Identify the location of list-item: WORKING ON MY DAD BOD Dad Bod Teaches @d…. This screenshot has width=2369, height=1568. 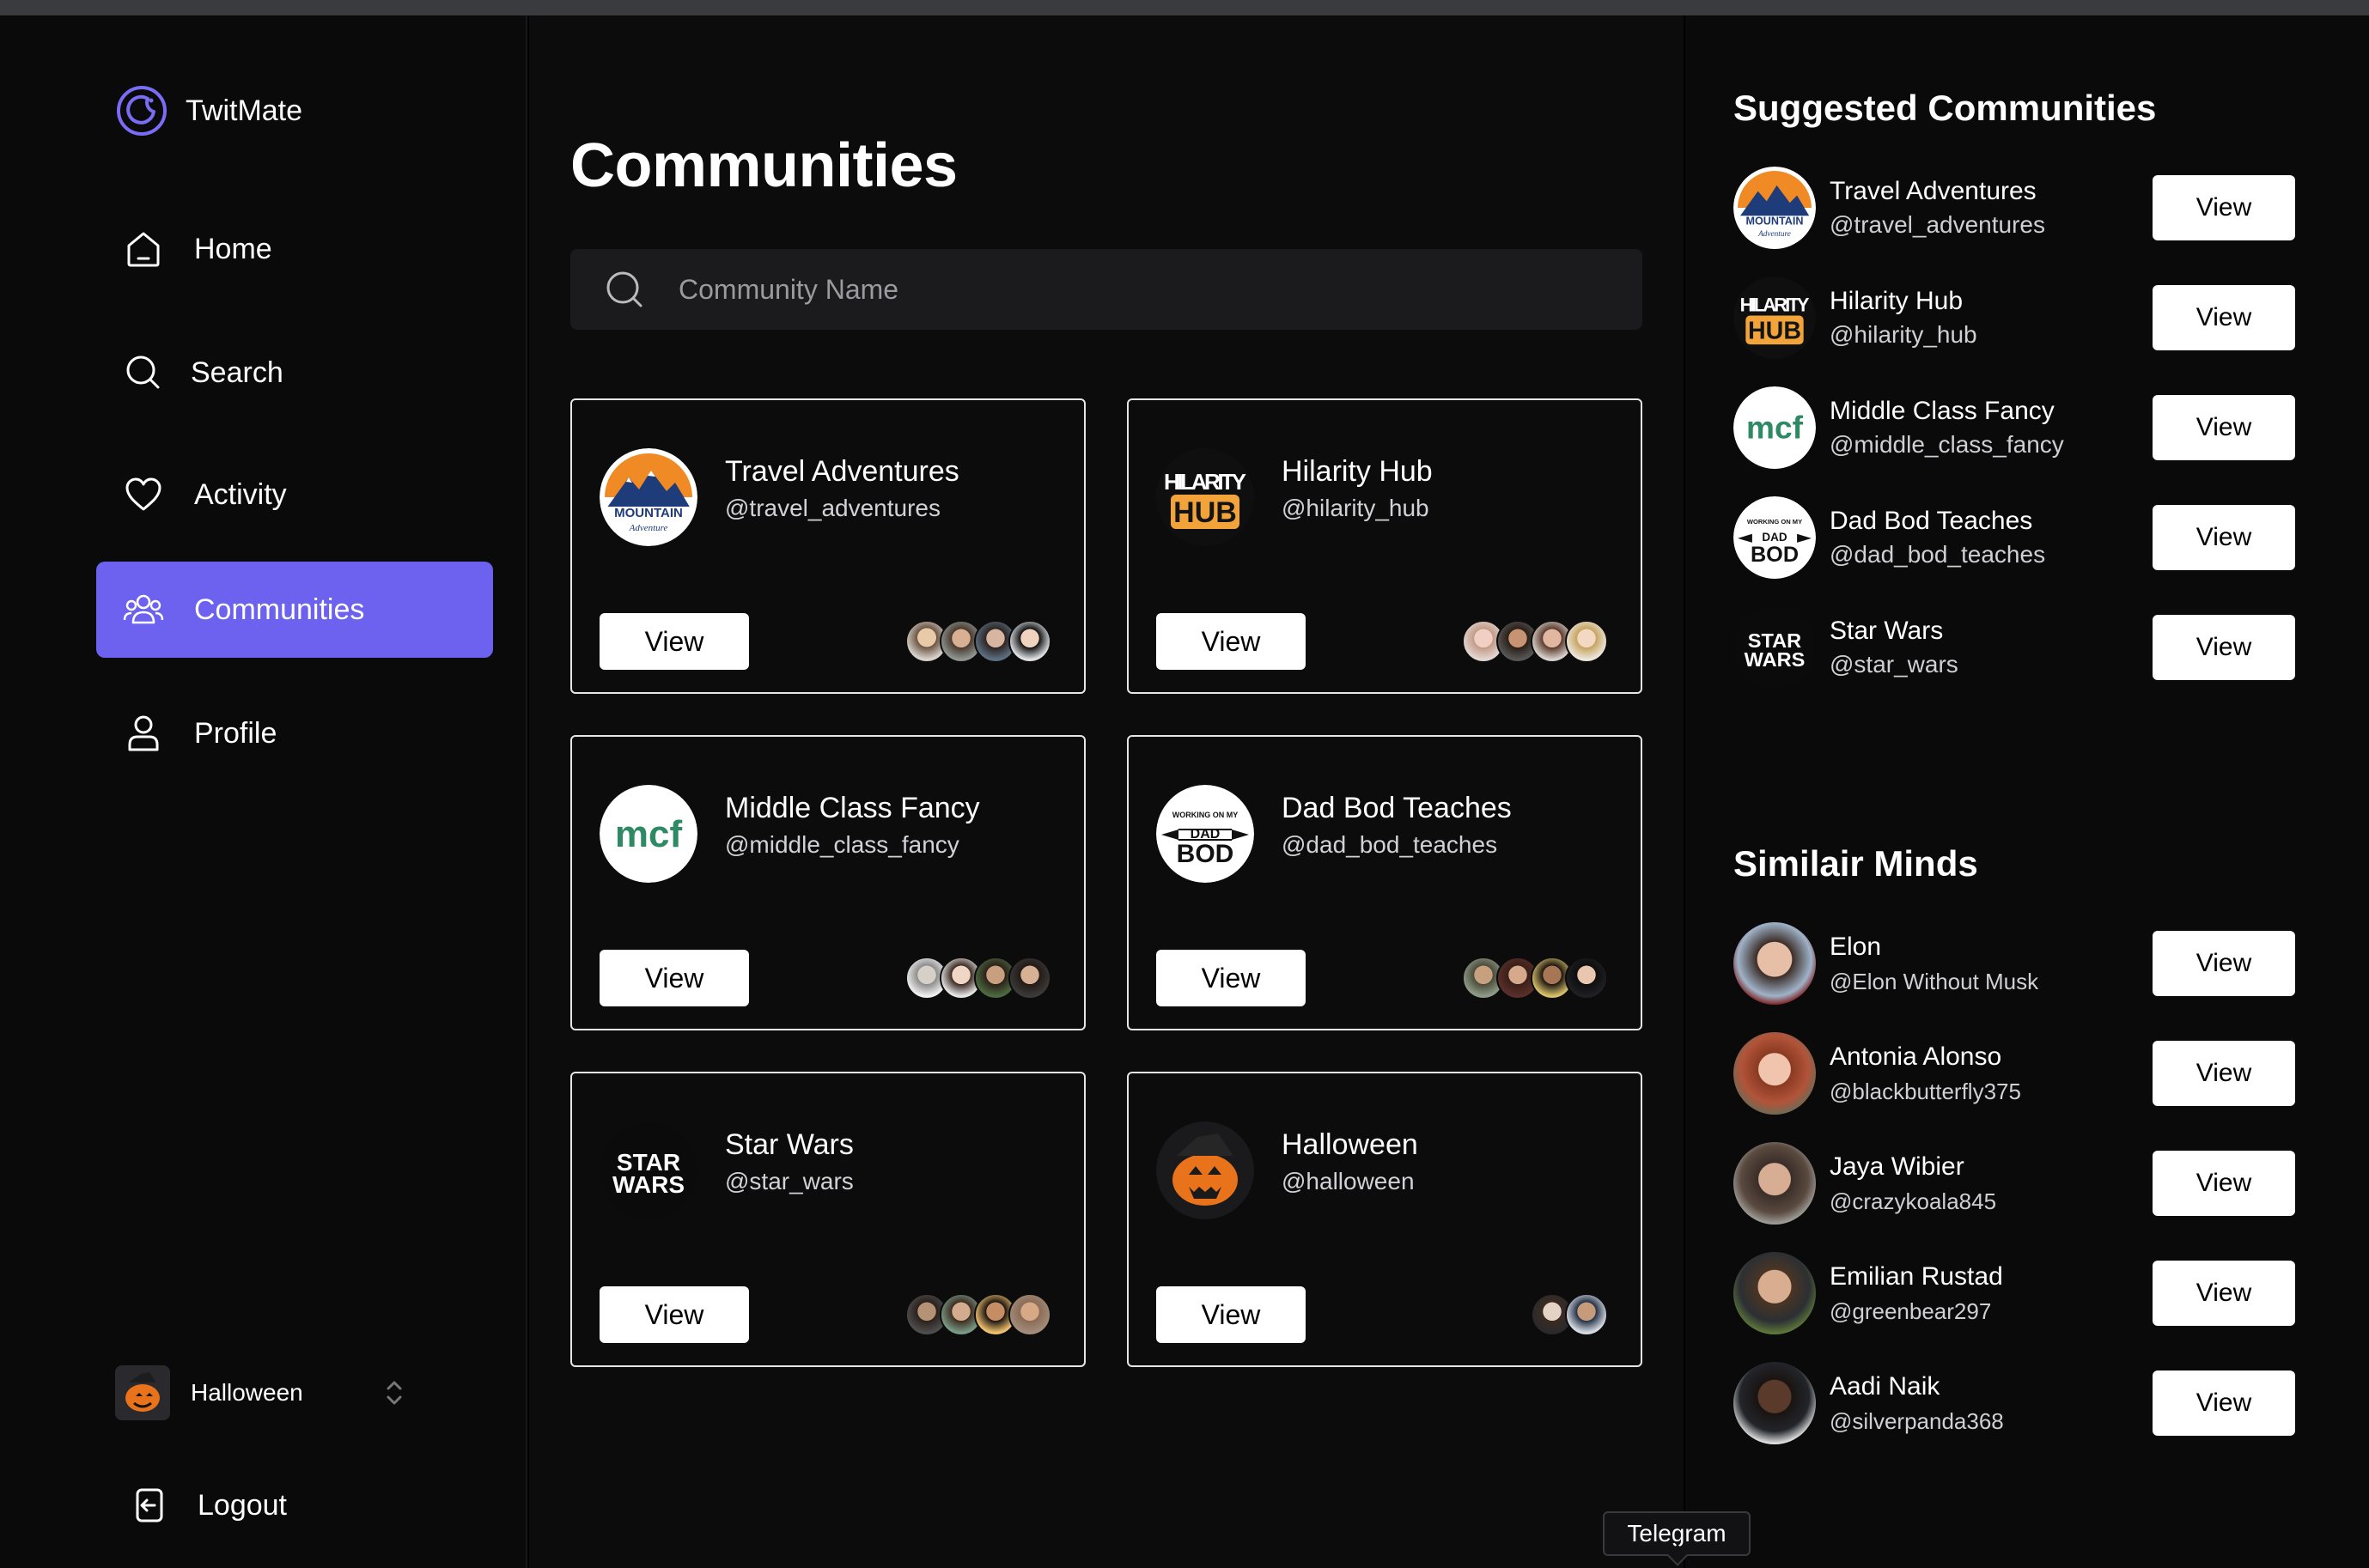
(2015, 551).